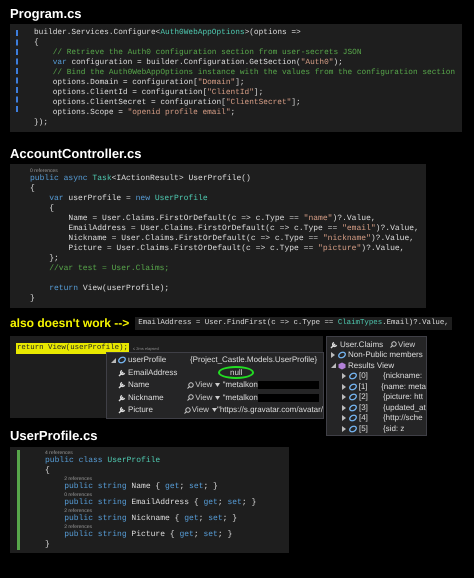 The image size is (474, 578). I want to click on code-line: //var test = User.Claims;, so click(109, 269).